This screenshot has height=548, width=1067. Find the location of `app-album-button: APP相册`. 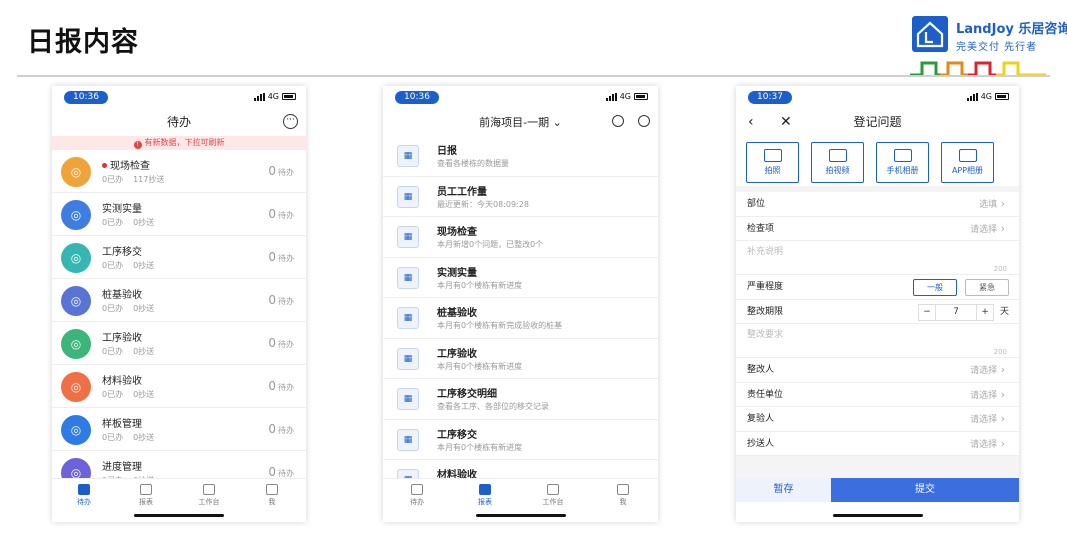

app-album-button: APP相册 is located at coordinates (967, 162).